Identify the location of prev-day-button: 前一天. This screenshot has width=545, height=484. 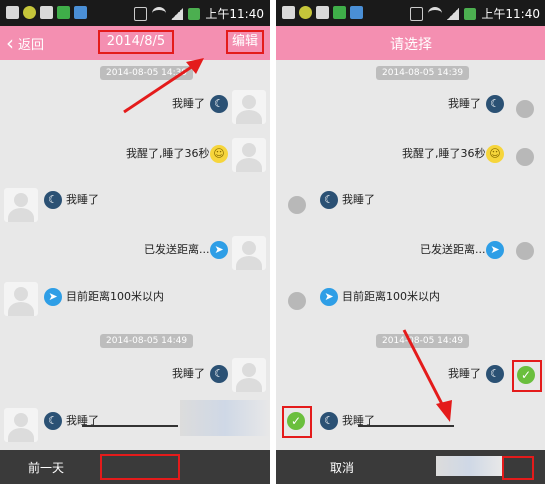
(46, 467).